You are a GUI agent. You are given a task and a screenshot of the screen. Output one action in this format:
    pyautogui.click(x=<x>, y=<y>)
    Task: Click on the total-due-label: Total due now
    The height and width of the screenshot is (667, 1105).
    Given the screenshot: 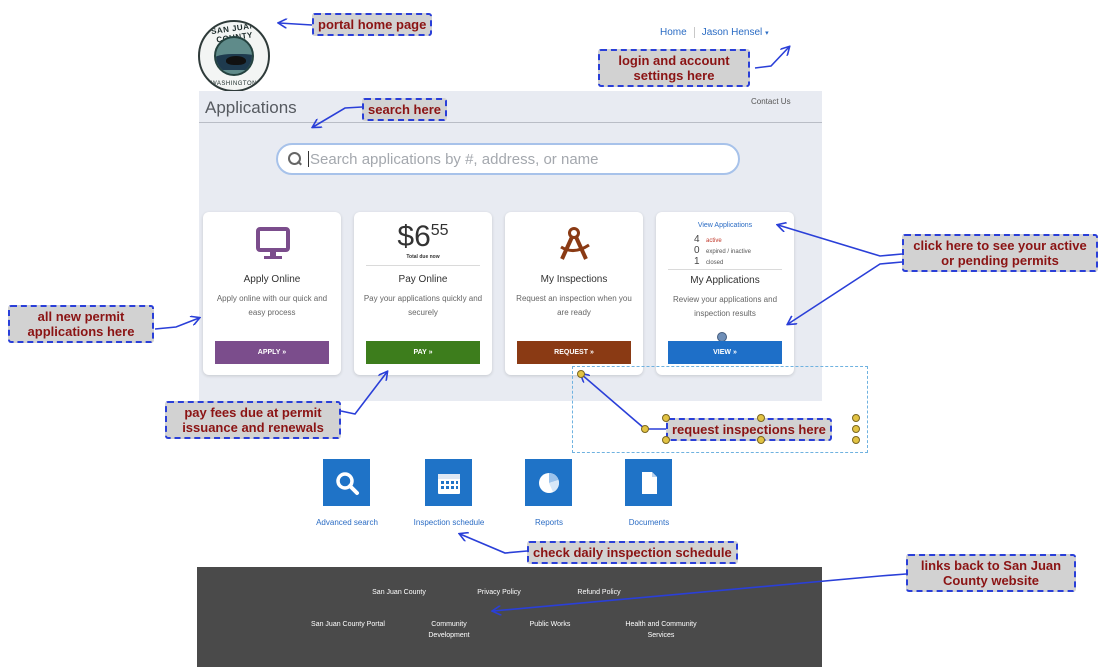 What is the action you would take?
    pyautogui.click(x=423, y=257)
    